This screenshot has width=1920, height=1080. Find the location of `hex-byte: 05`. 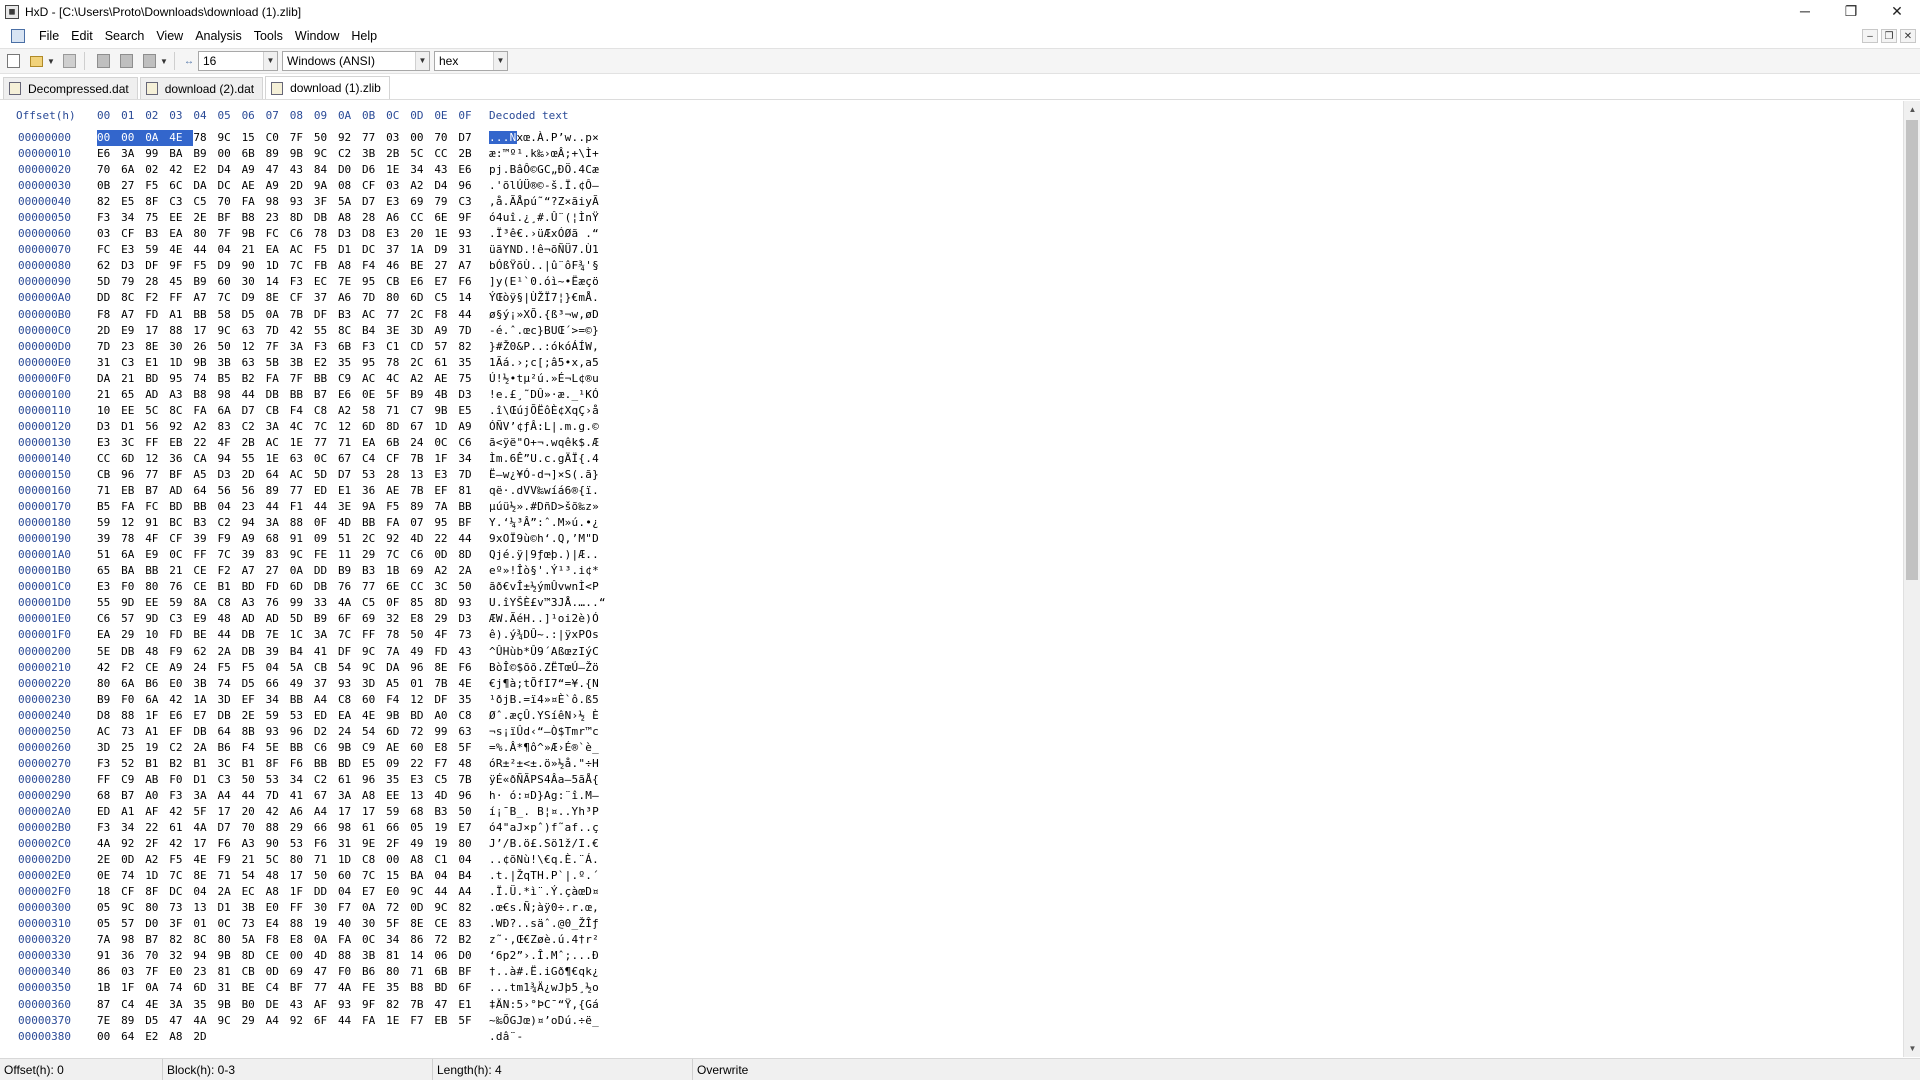

hex-byte: 05 is located at coordinates (109, 924).